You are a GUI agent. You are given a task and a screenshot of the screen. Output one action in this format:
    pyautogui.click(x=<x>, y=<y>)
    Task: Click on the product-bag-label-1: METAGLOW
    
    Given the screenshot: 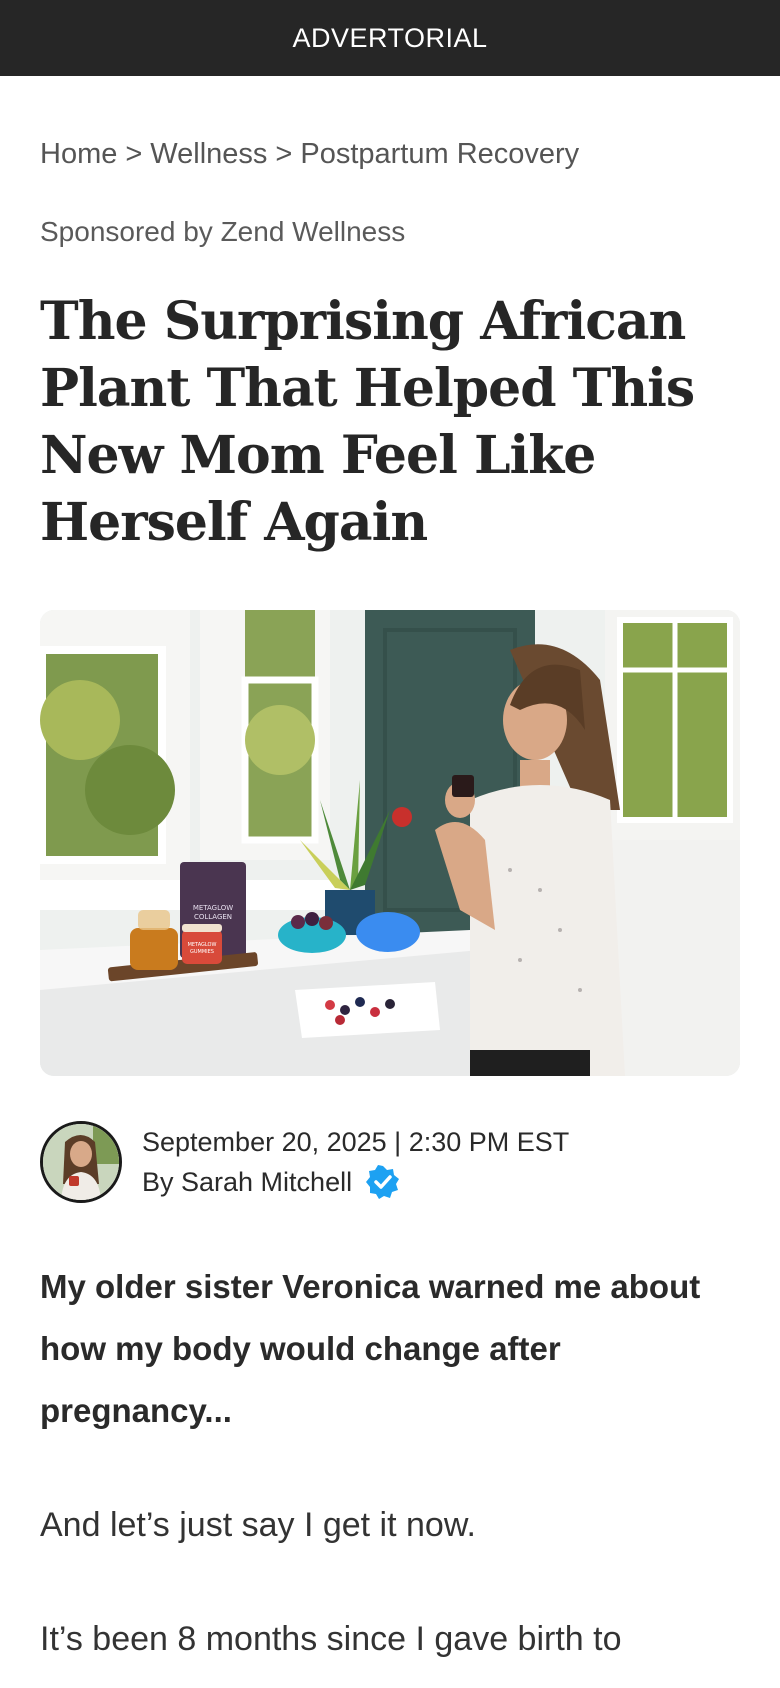 What is the action you would take?
    pyautogui.click(x=213, y=908)
    